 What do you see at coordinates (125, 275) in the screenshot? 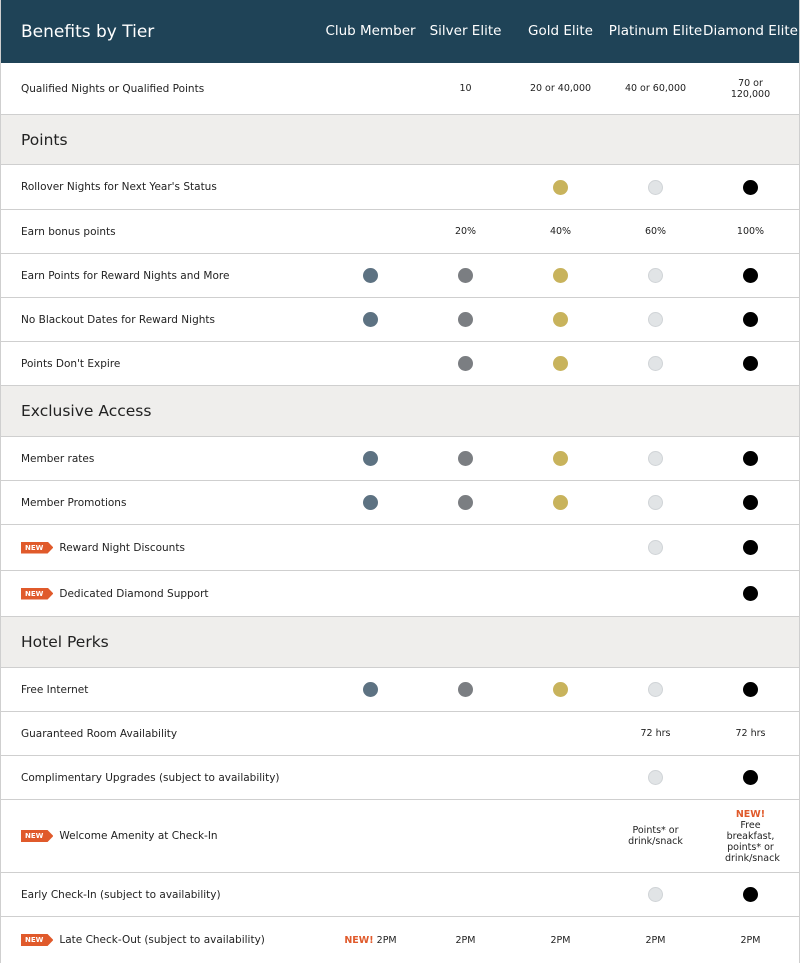
I see `row-label: Earn Points for Reward Nights and More` at bounding box center [125, 275].